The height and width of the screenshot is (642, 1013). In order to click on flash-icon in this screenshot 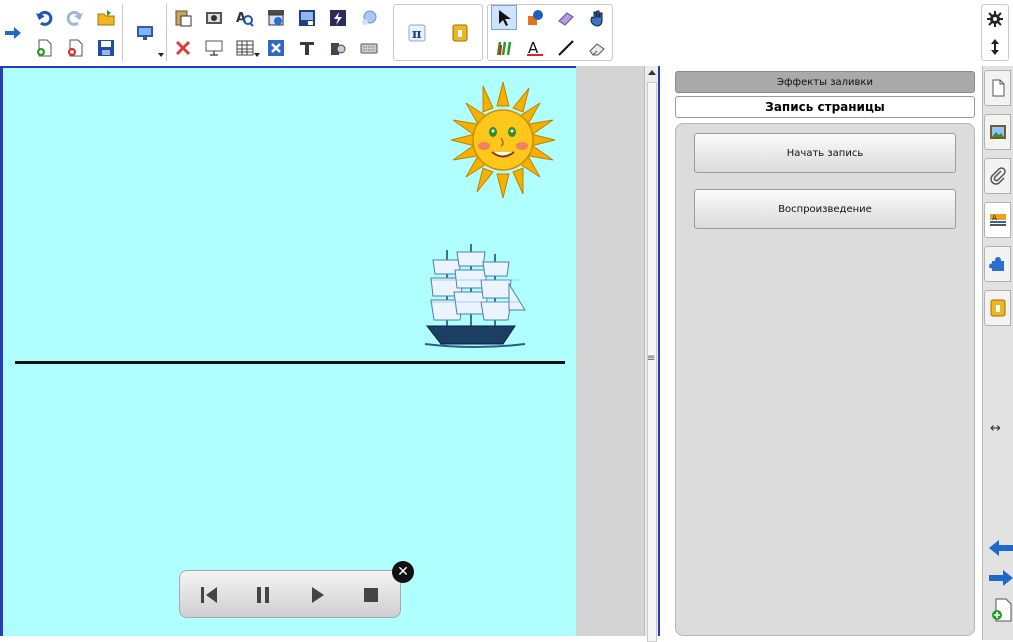, I will do `click(338, 17)`.